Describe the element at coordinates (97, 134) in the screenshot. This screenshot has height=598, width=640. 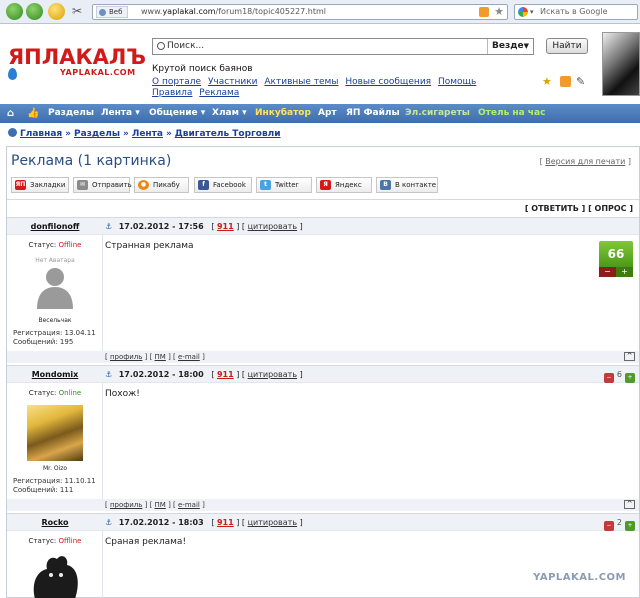
I see `breadcrumb-sections: Разделы` at that location.